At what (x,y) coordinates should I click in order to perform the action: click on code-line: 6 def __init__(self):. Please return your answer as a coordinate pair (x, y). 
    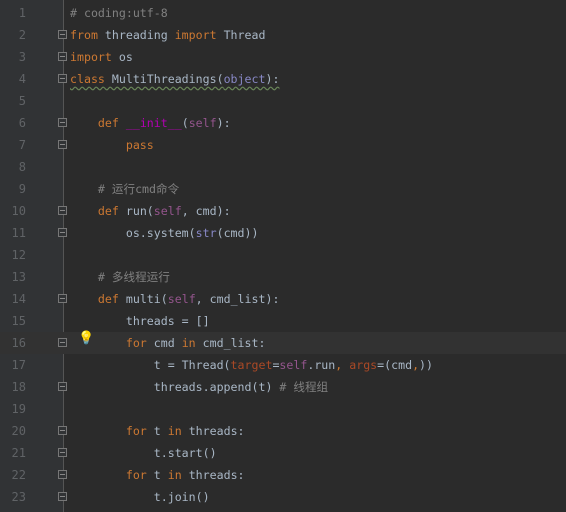
    Looking at the image, I should click on (283, 123).